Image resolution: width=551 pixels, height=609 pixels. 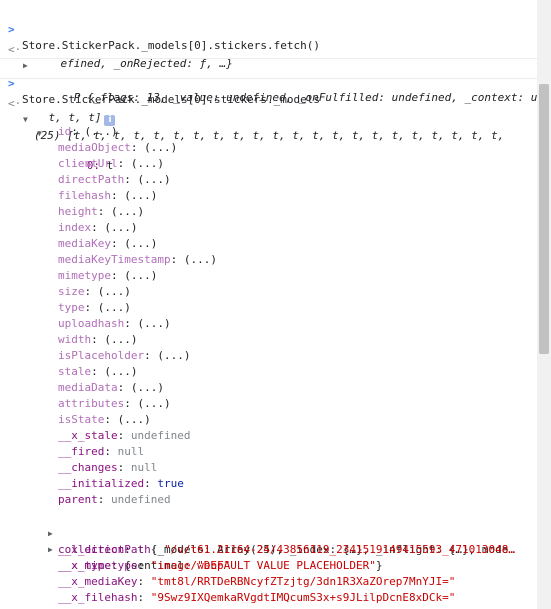 I want to click on property-key: type, so click(x=71, y=307).